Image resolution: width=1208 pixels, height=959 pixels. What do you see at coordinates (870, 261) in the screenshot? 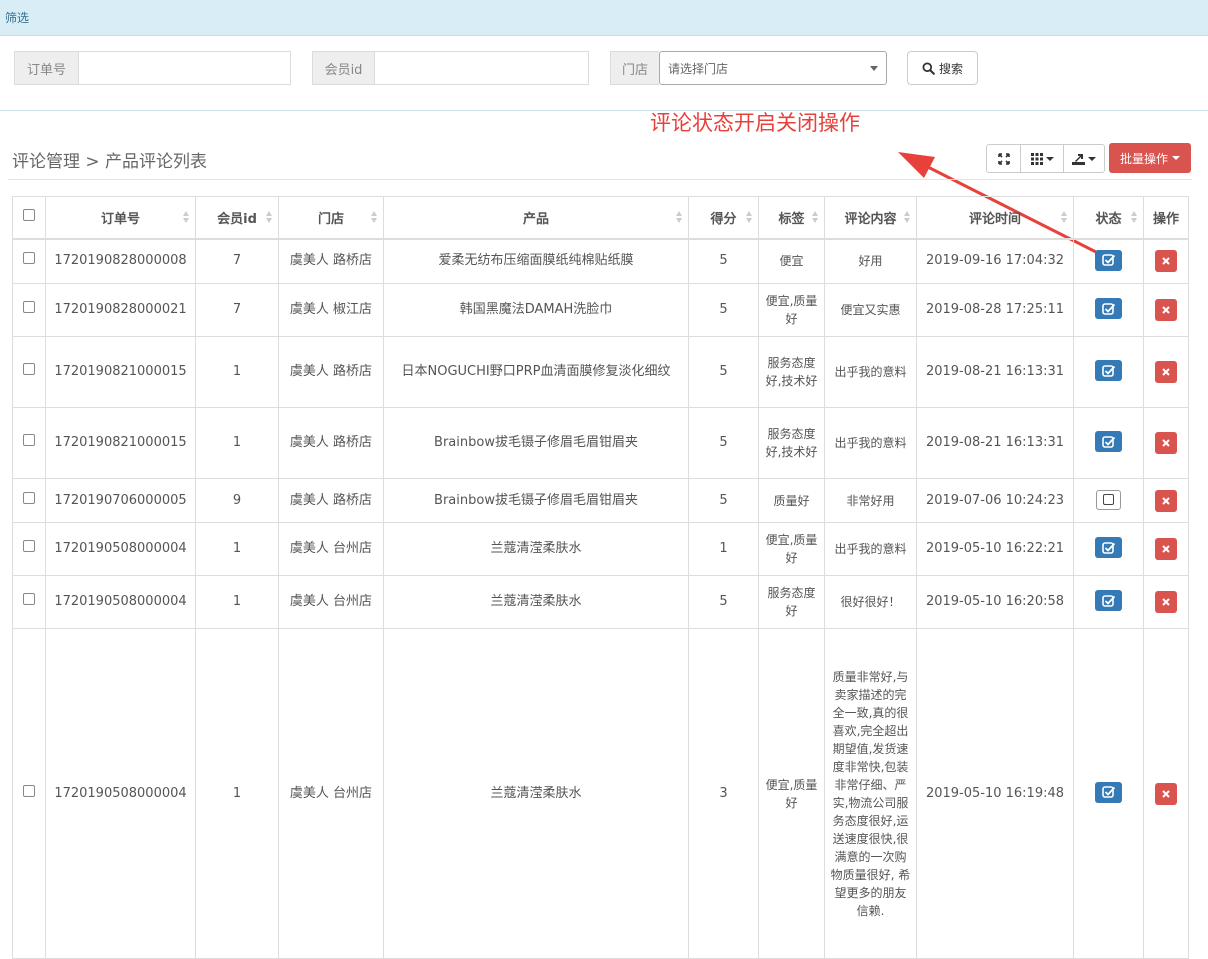
I see `content-cell: 好用` at bounding box center [870, 261].